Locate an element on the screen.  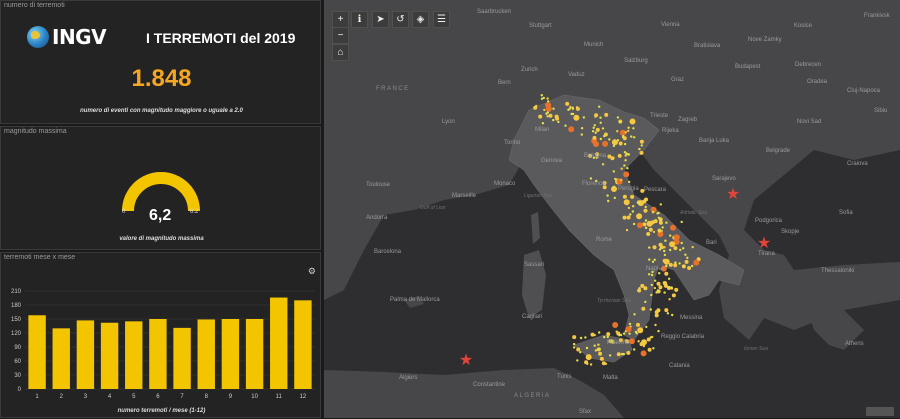
info-button: ℹ is located at coordinates (359, 19).